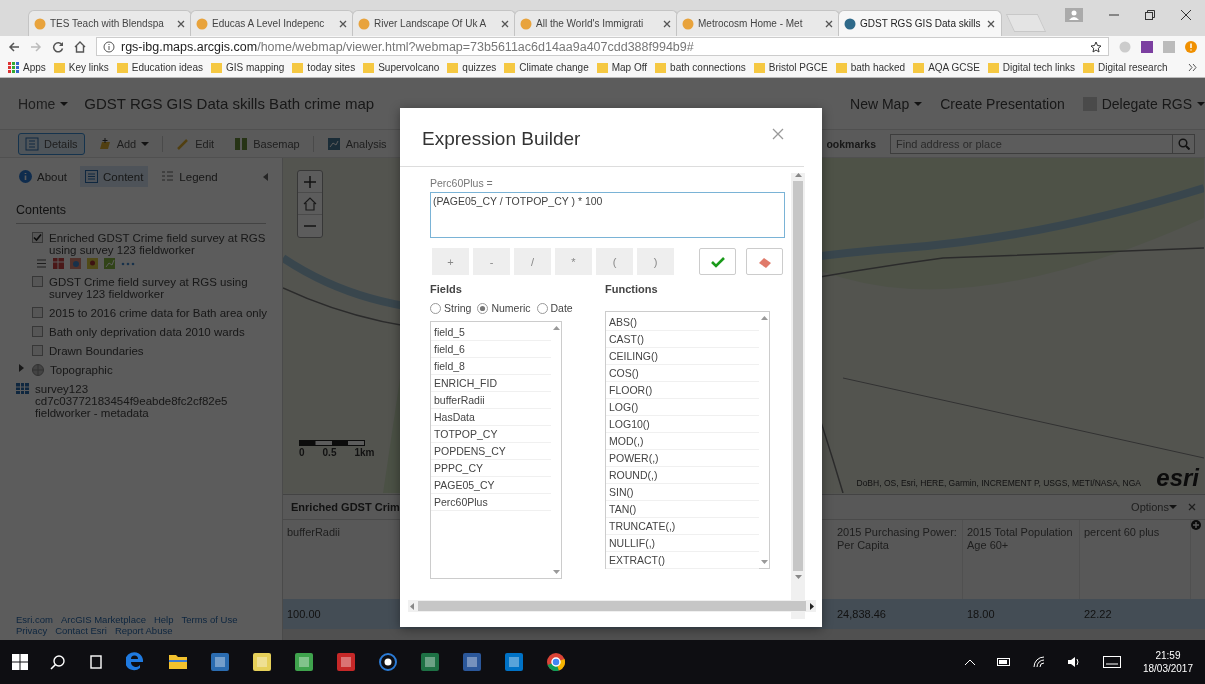  What do you see at coordinates (491, 332) in the screenshot?
I see `field-item: field_5` at bounding box center [491, 332].